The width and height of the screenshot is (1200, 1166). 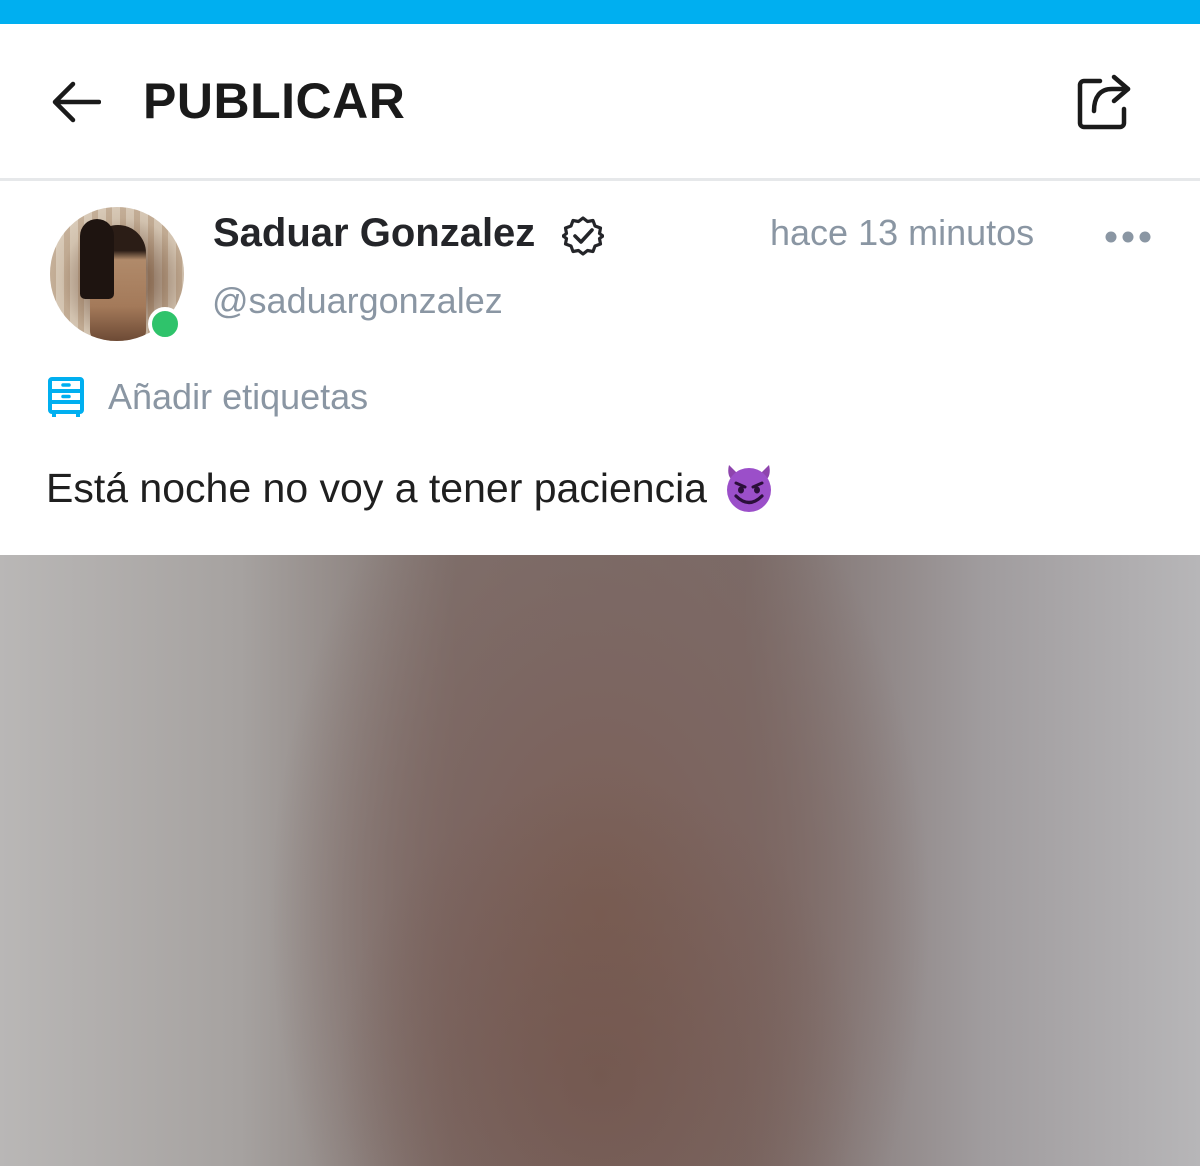 I want to click on page-header: PUBLICAR, so click(x=600, y=101).